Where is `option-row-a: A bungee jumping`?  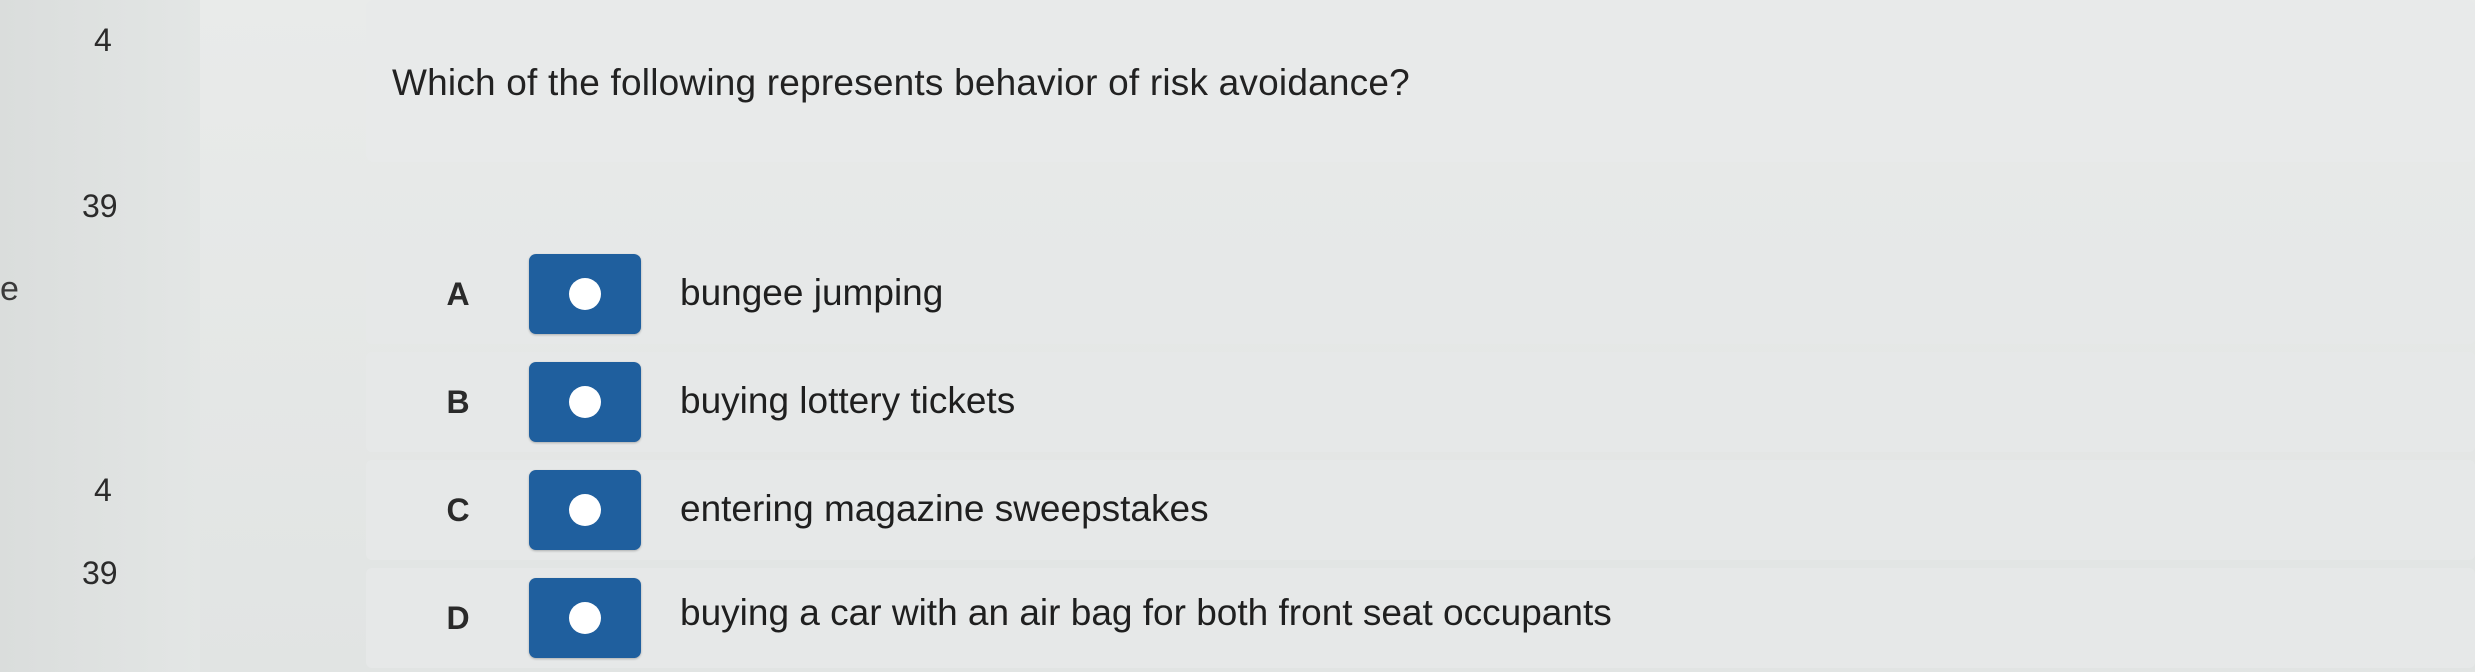 option-row-a: A bungee jumping is located at coordinates (1420, 294).